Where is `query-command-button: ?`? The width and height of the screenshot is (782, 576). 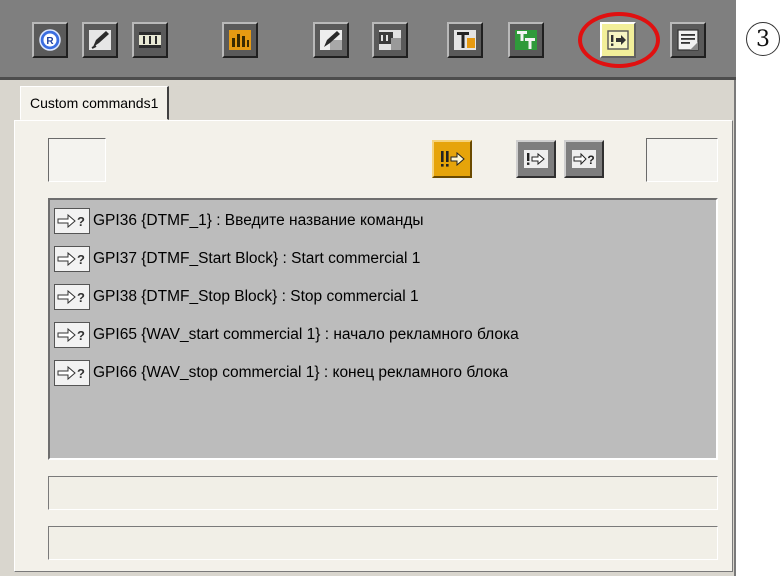
query-command-button: ? is located at coordinates (584, 159).